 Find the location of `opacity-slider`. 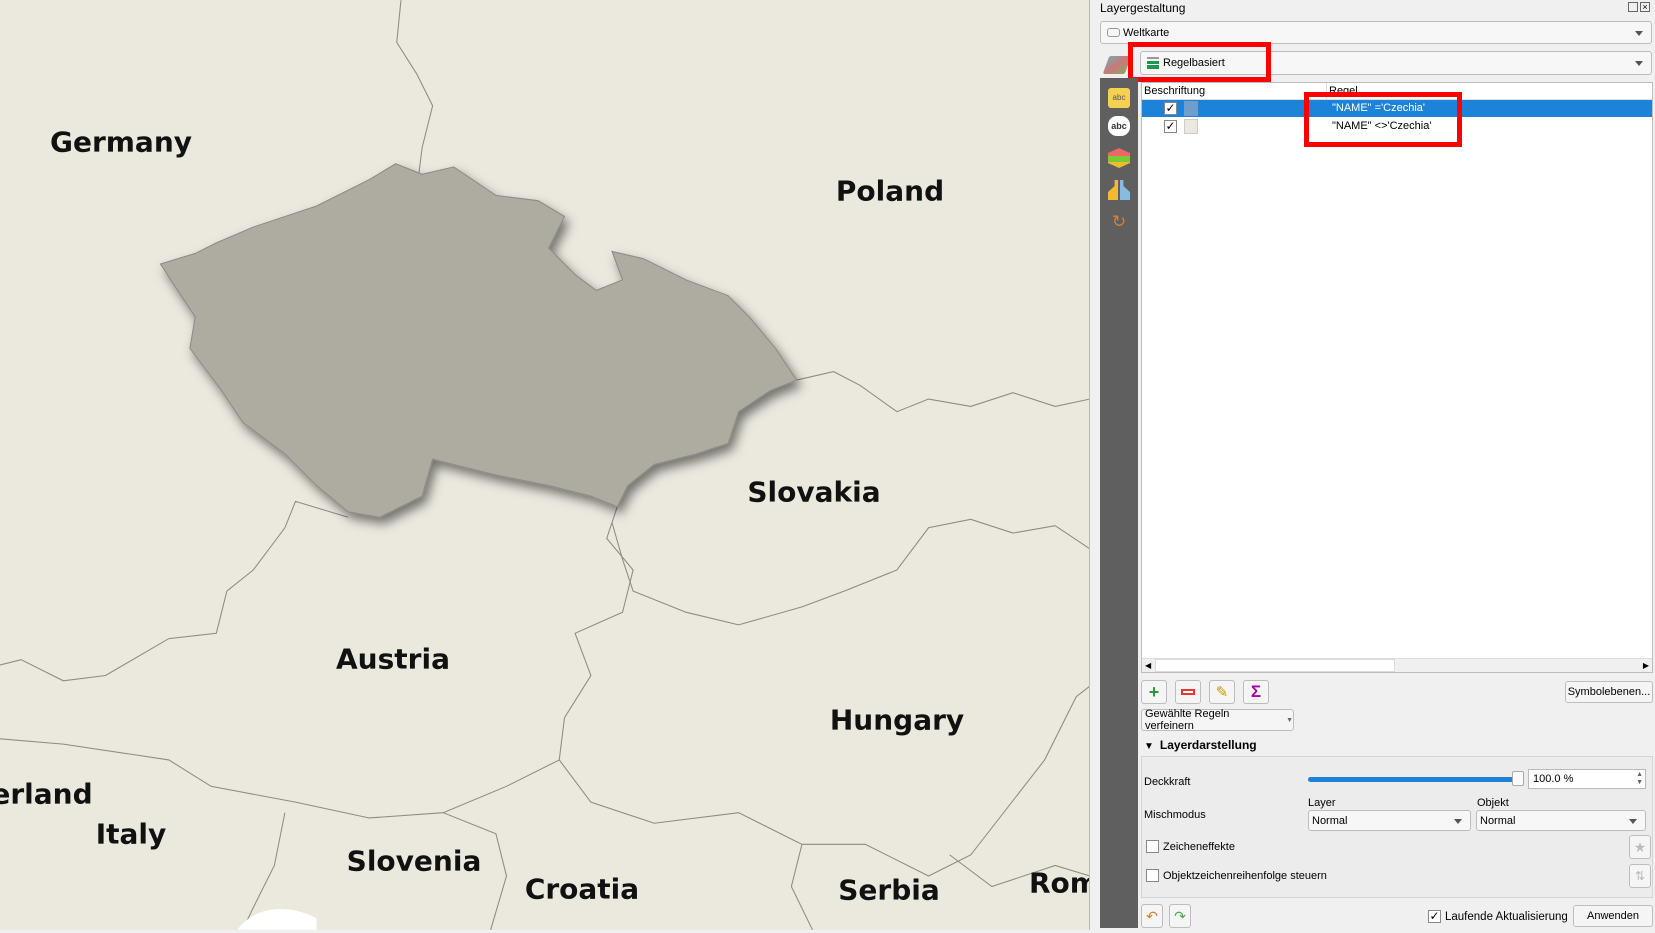

opacity-slider is located at coordinates (1413, 779).